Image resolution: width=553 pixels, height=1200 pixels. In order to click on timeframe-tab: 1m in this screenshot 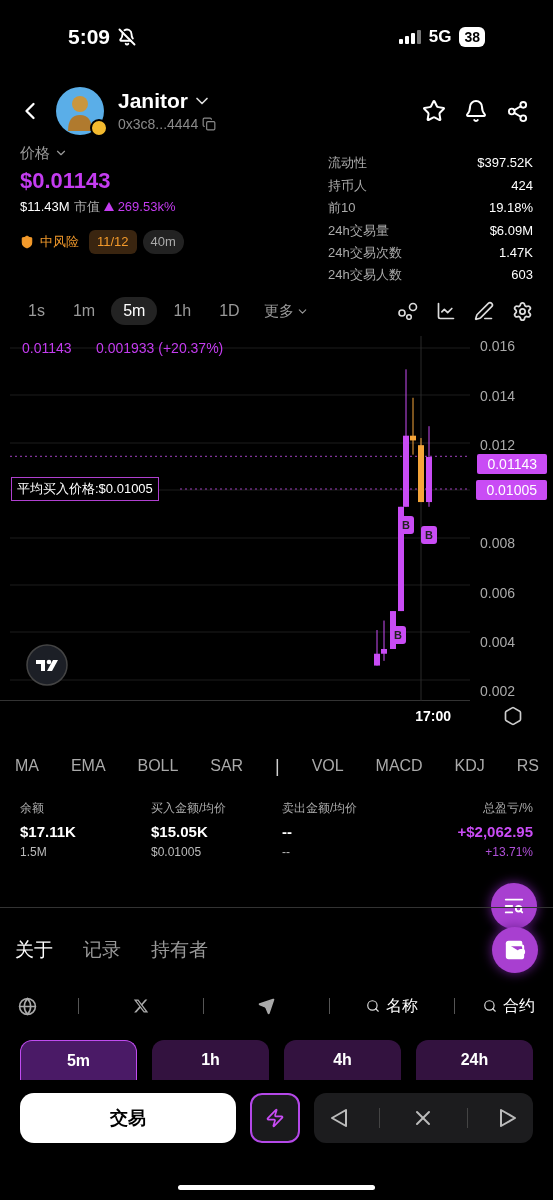, I will do `click(84, 311)`.